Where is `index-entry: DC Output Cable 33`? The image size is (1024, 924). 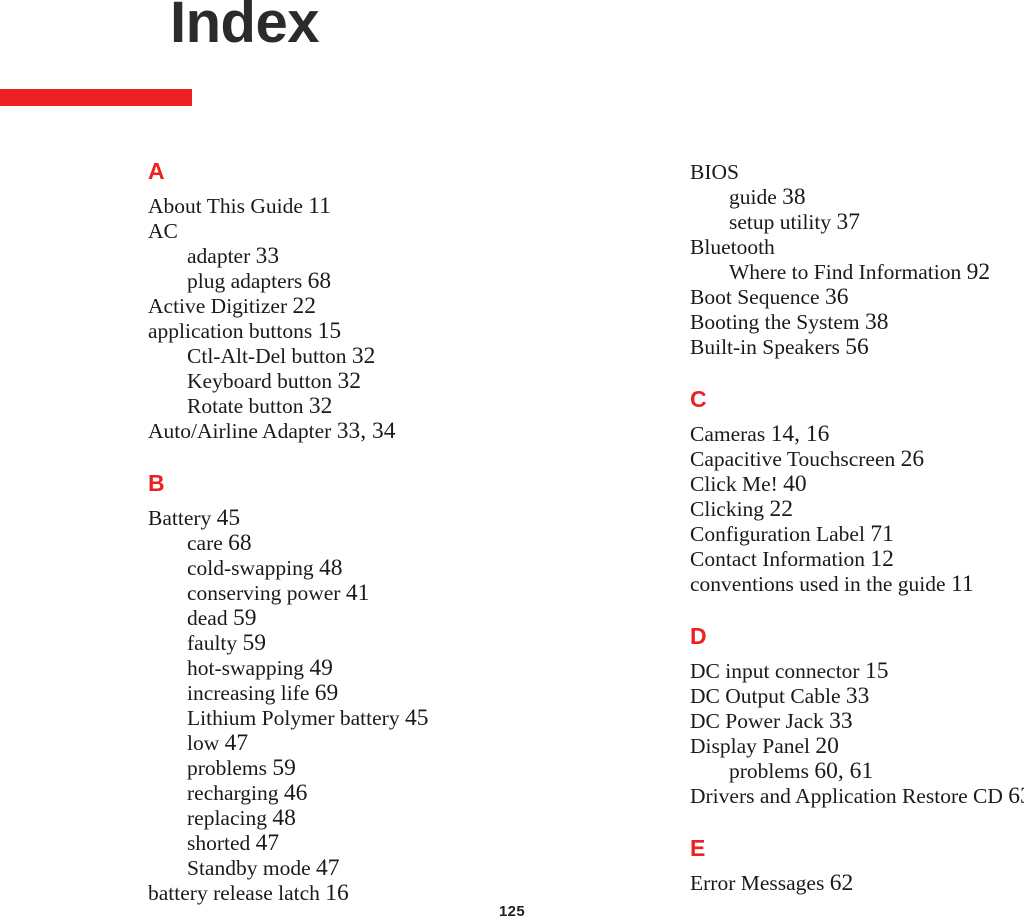 index-entry: DC Output Cable 33 is located at coordinates (857, 696).